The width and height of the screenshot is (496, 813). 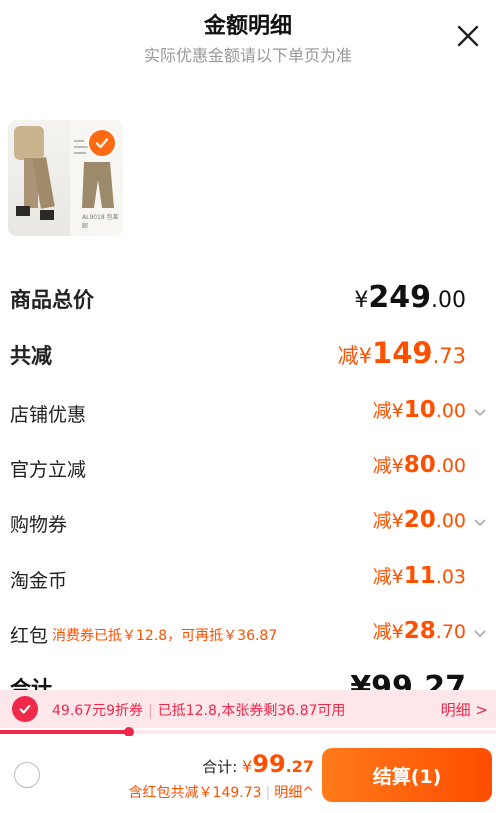 I want to click on row-taojinbi: 淘金币 减¥11.03, so click(x=248, y=578).